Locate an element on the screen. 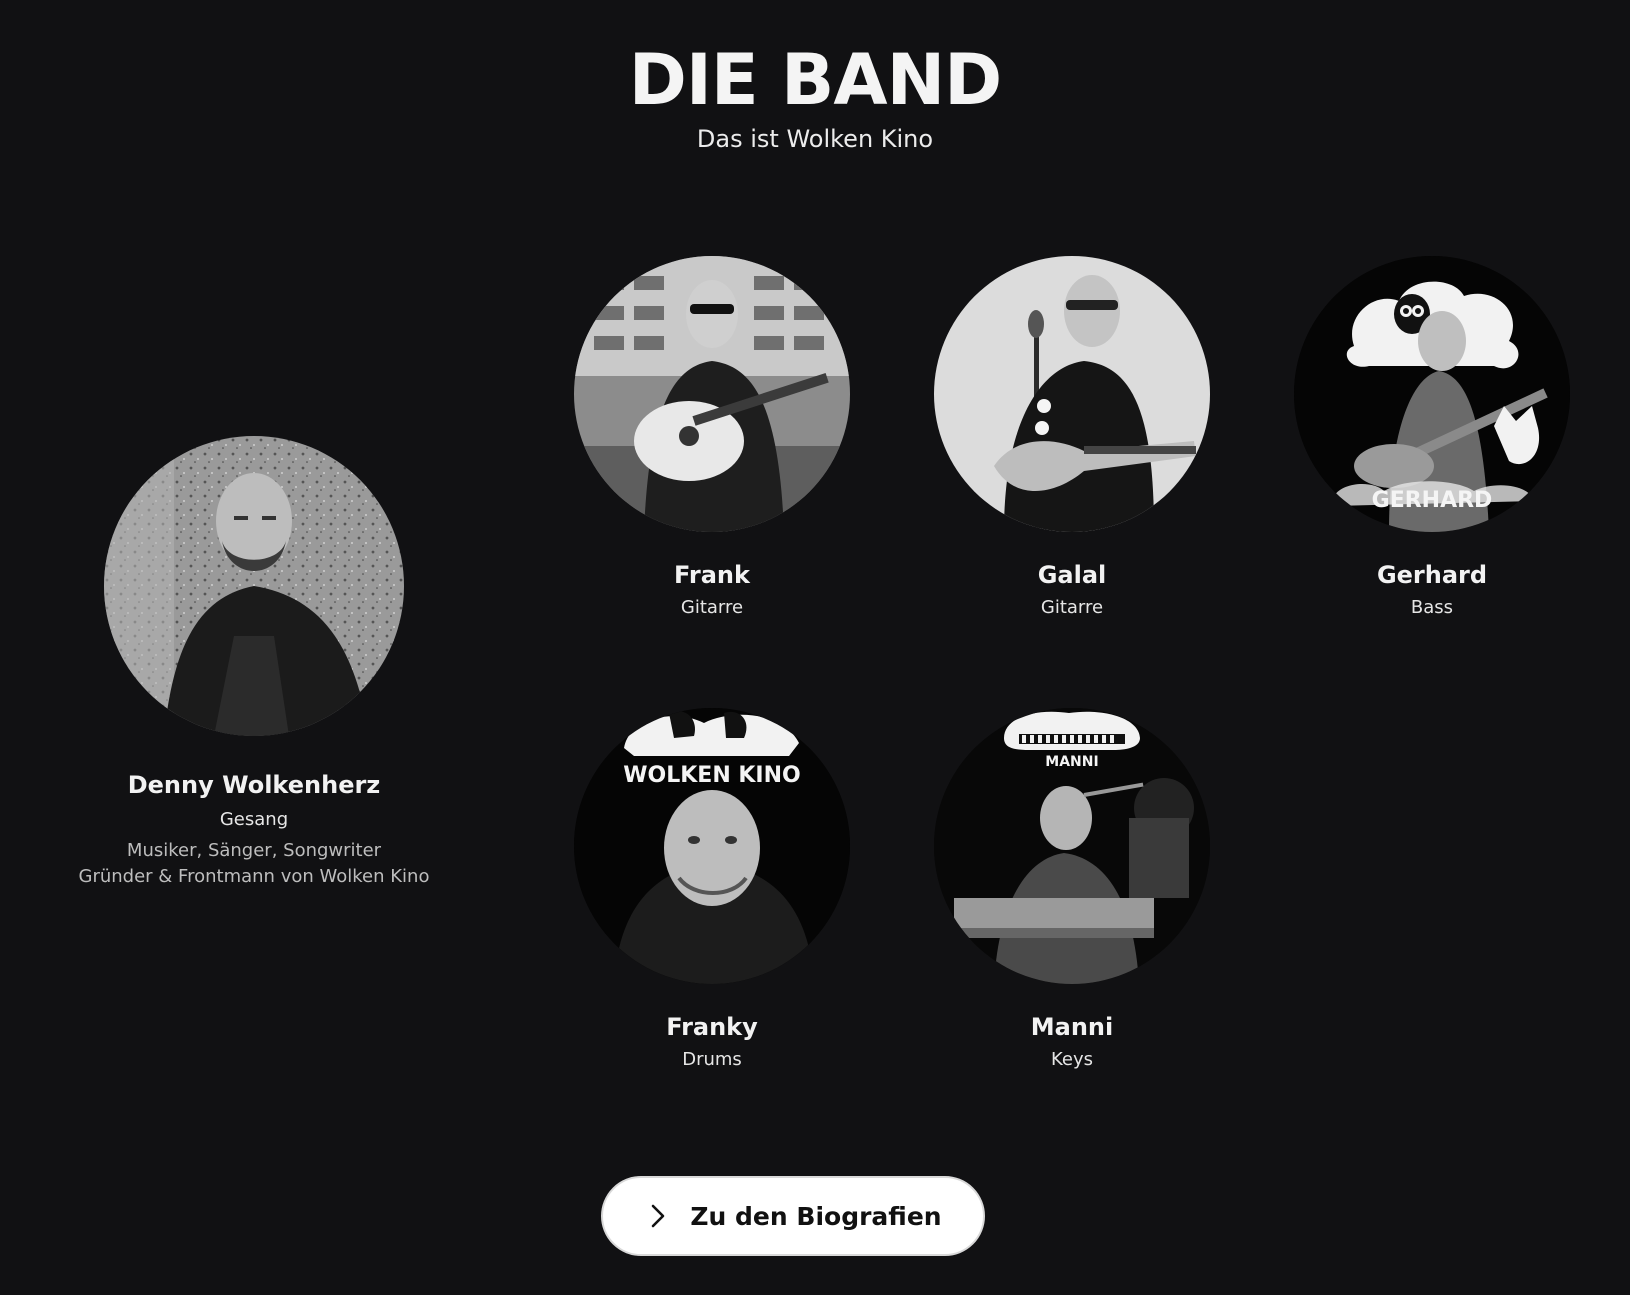 The width and height of the screenshot is (1630, 1295). member-photo-franky: WOLKEN KINO is located at coordinates (712, 846).